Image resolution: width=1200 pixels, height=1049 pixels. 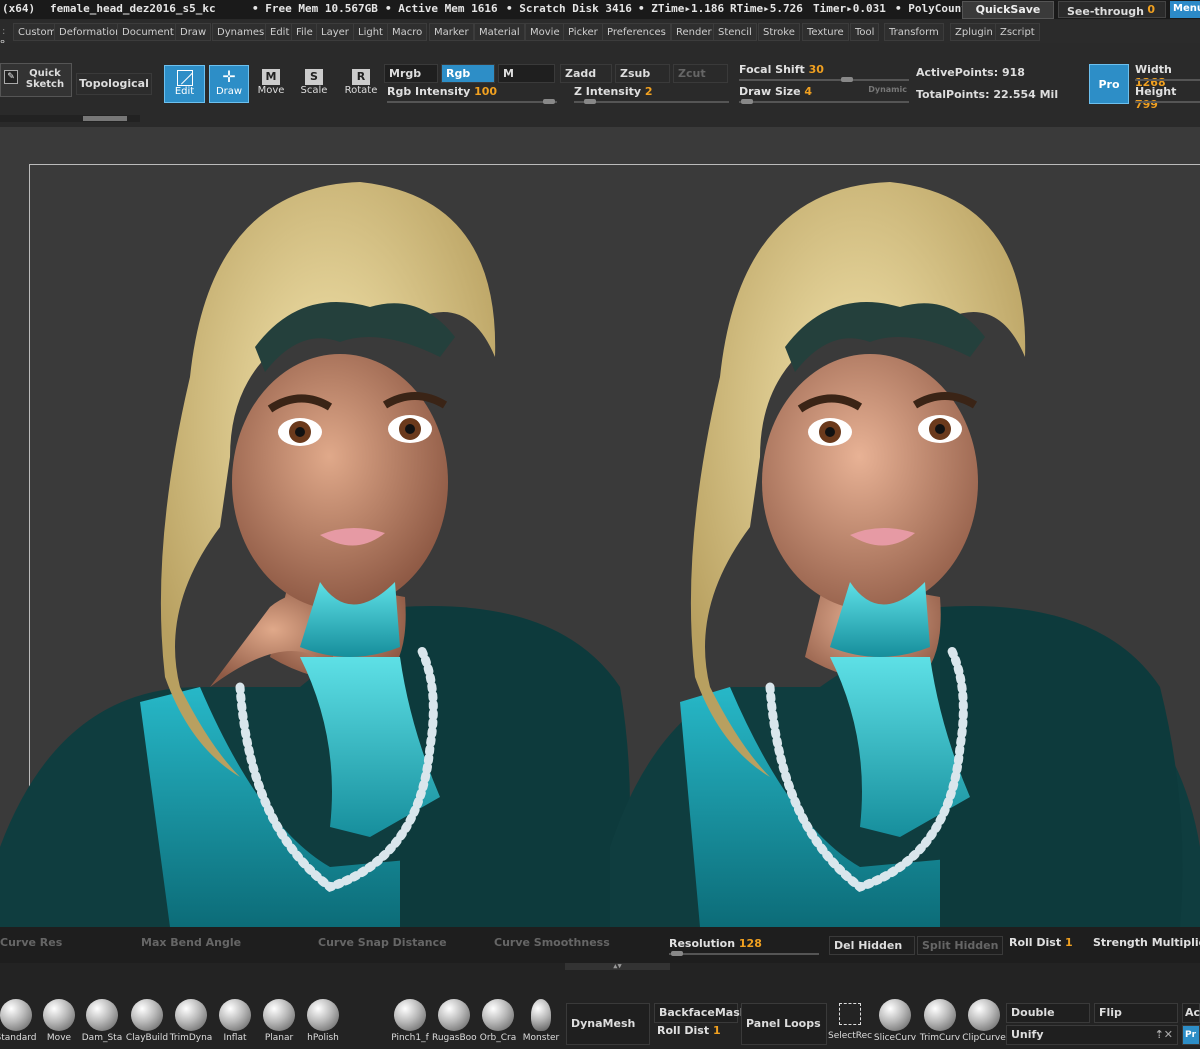 What do you see at coordinates (1008, 10) in the screenshot?
I see `quicksave-button: QuickSave` at bounding box center [1008, 10].